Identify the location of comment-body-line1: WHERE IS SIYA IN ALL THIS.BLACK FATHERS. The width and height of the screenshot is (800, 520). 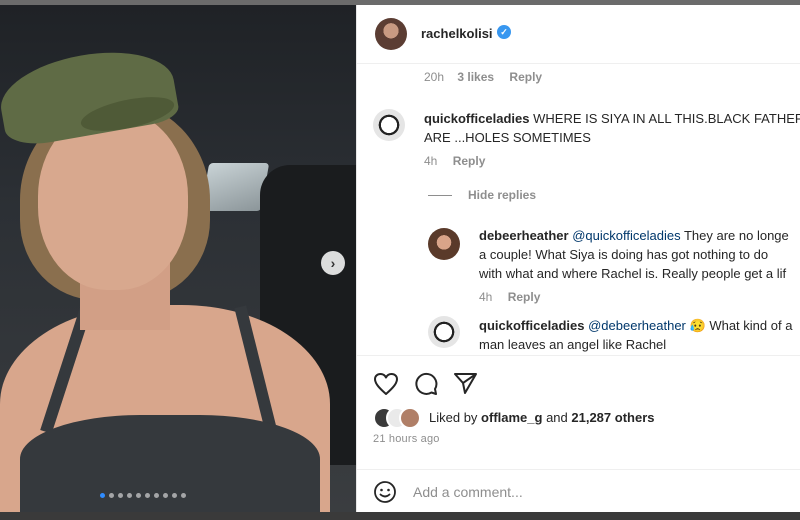
(666, 118).